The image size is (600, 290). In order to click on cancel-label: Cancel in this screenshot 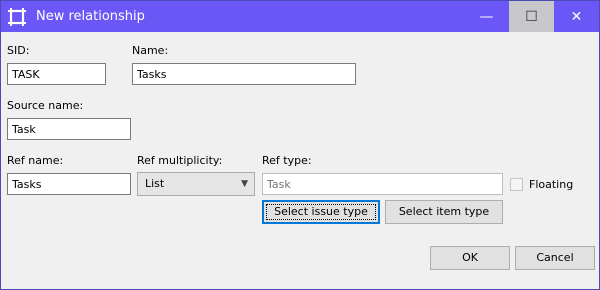, I will do `click(555, 257)`.